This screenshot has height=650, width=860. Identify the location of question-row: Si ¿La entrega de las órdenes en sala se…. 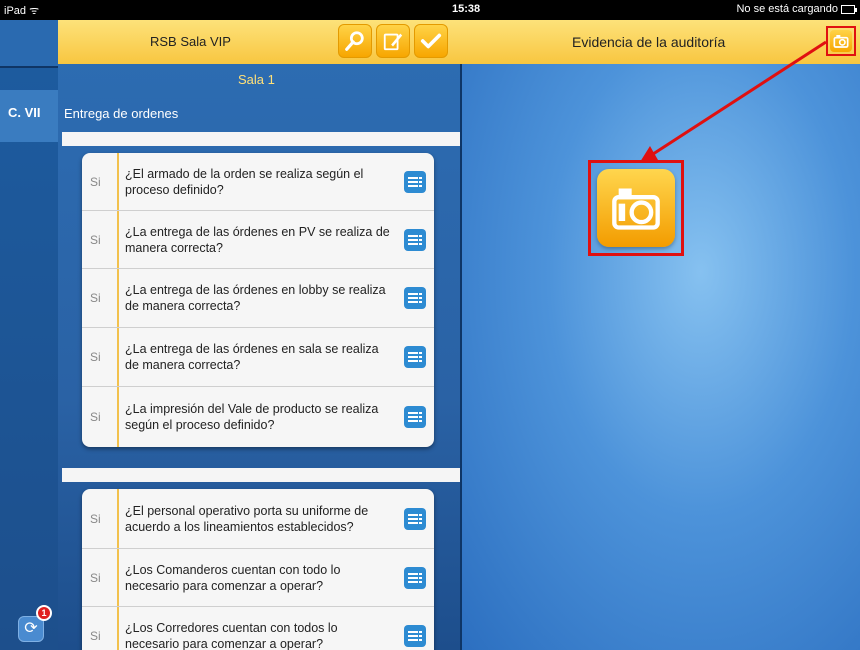
(258, 357).